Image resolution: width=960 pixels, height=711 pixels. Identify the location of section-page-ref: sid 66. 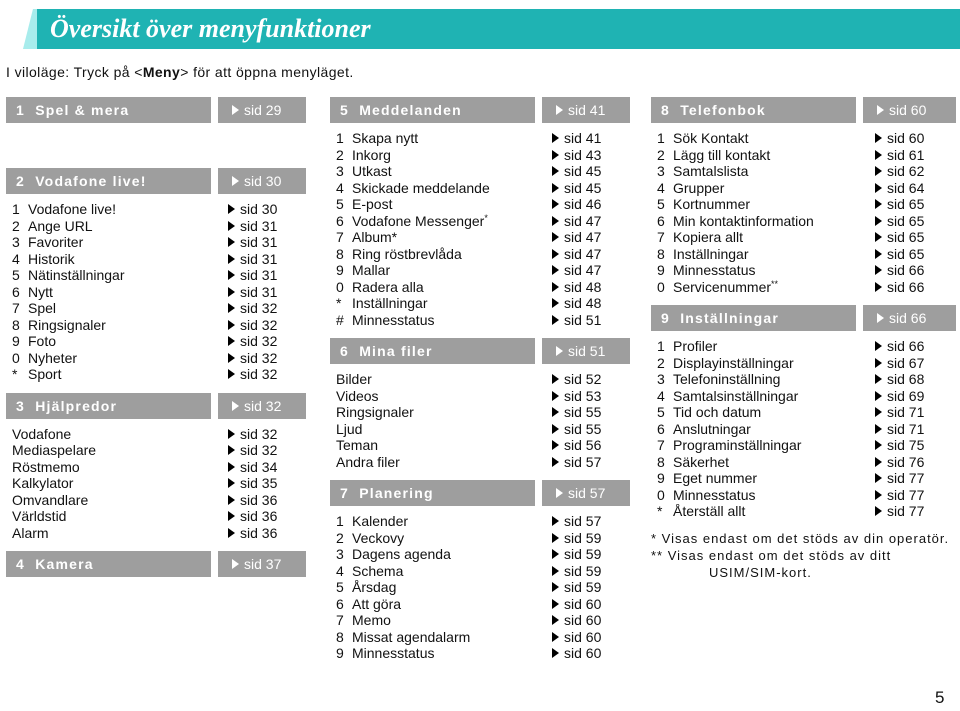
(909, 318).